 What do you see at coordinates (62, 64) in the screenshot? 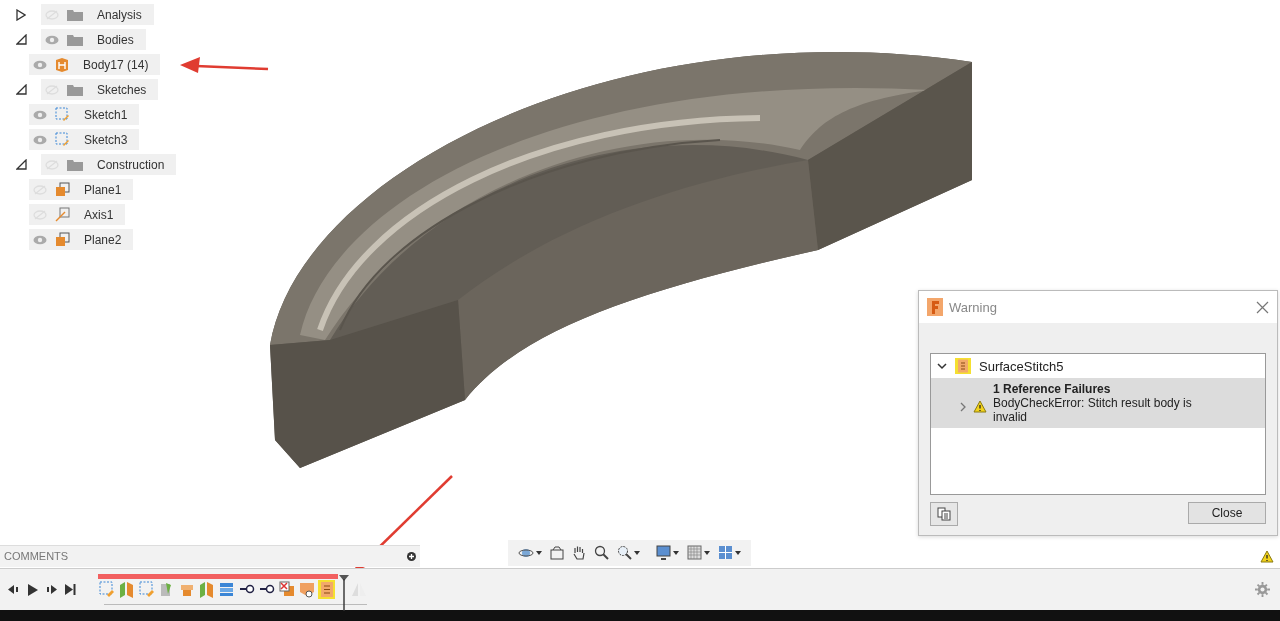
I see `body-icon` at bounding box center [62, 64].